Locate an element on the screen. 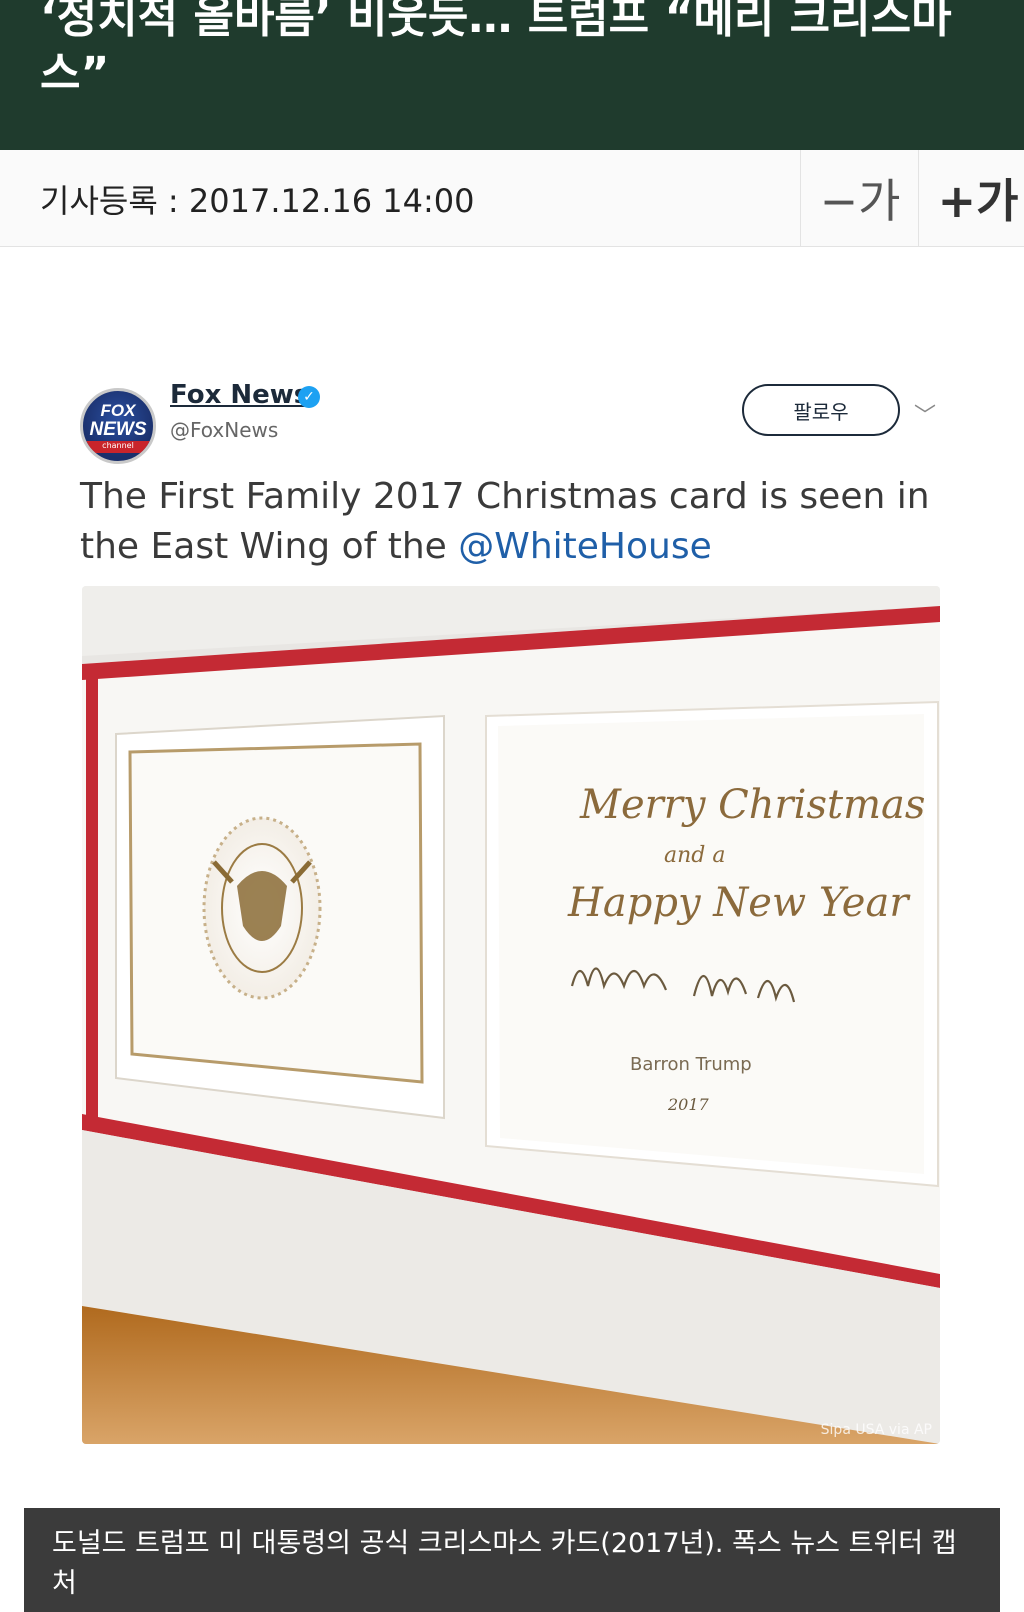  account-handle: @FoxNews is located at coordinates (224, 430).